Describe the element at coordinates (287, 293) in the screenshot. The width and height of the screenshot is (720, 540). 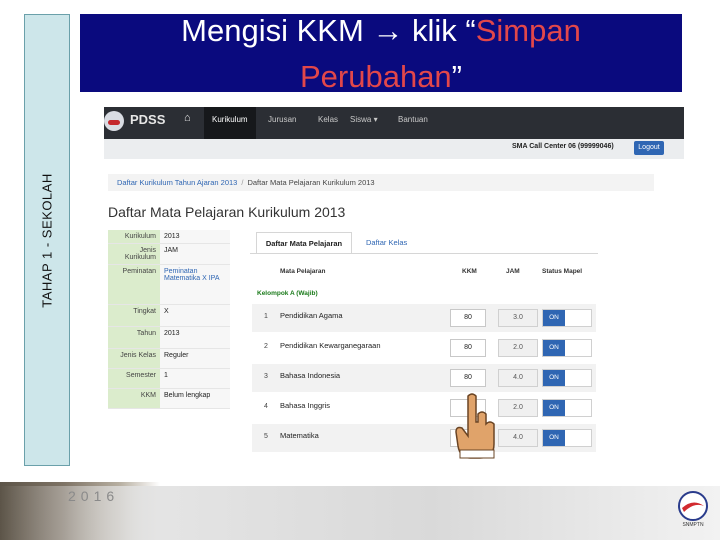
I see `group-heading: Kelompok A (Wajib)` at that location.